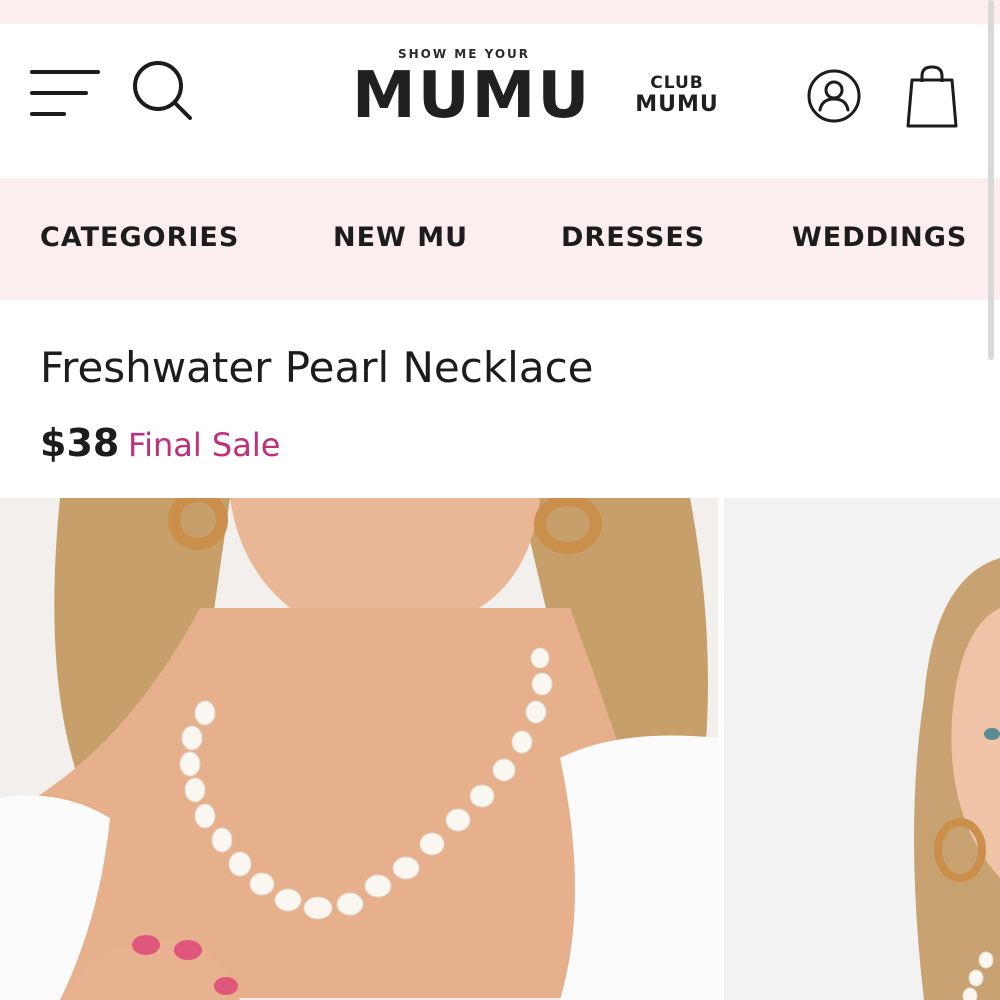 The height and width of the screenshot is (1000, 1000). What do you see at coordinates (65, 93) in the screenshot?
I see `menu-icon` at bounding box center [65, 93].